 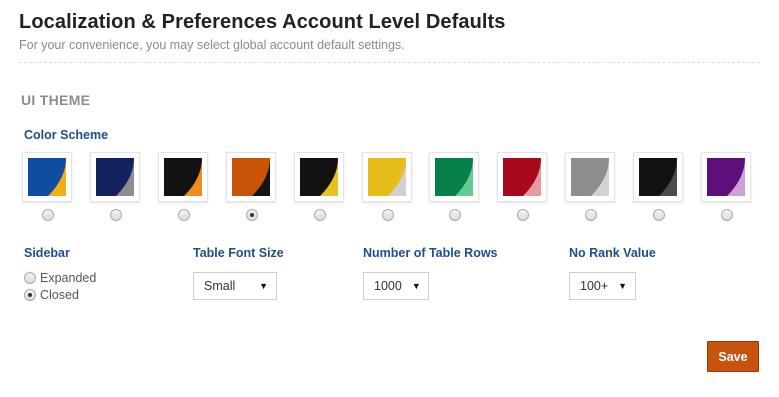 I want to click on sidebar-option-expanded: Expanded, so click(x=60, y=278).